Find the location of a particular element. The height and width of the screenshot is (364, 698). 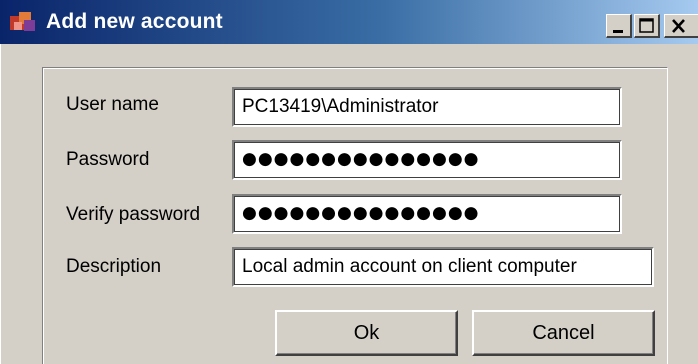

close-button is located at coordinates (681, 26).